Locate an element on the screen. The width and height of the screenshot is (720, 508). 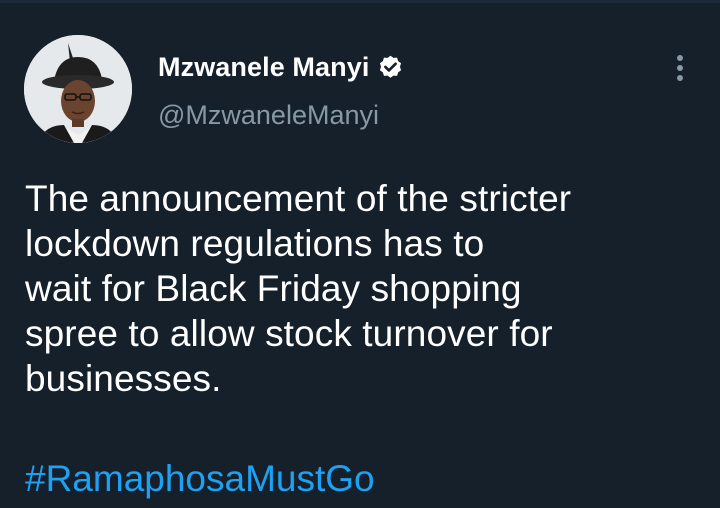
tweet-text-line: wait for Black Friday shopping is located at coordinates (273, 288).